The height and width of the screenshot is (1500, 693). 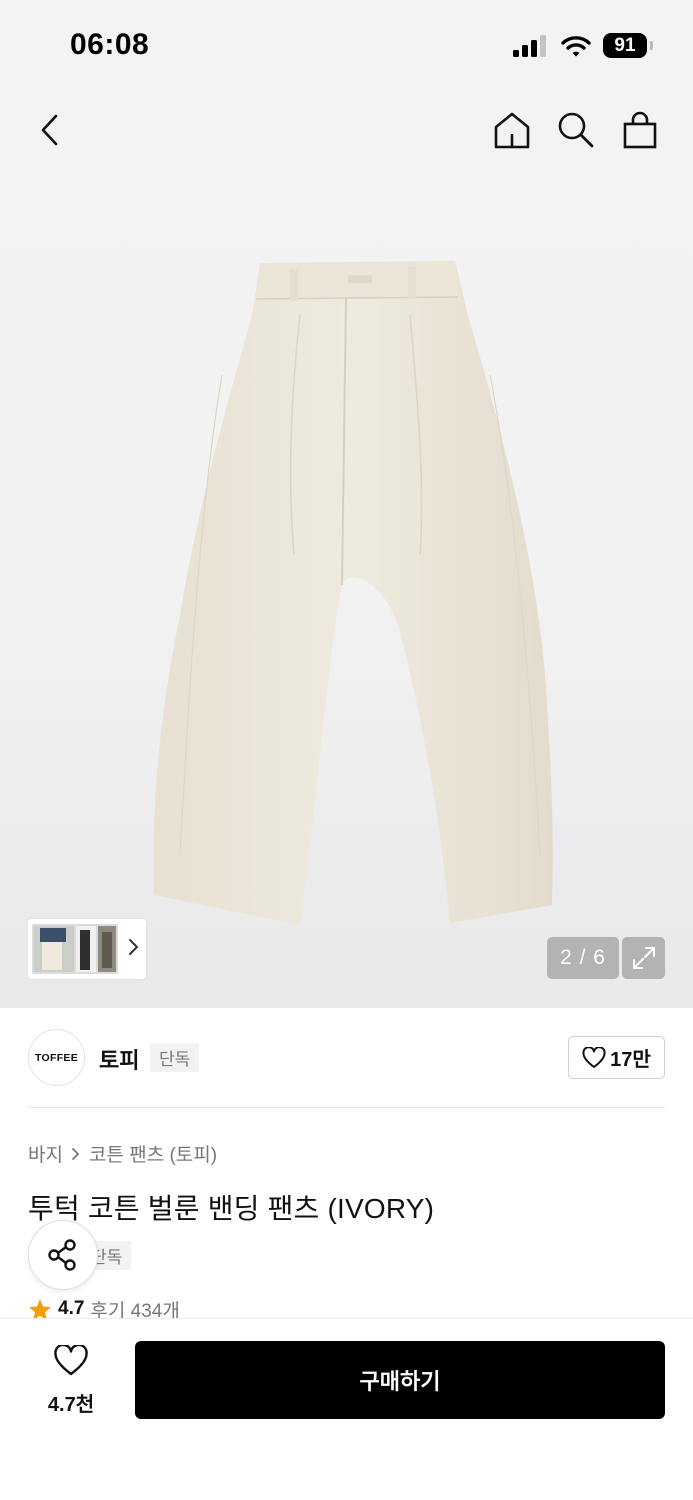 I want to click on home-icon, so click(x=512, y=130).